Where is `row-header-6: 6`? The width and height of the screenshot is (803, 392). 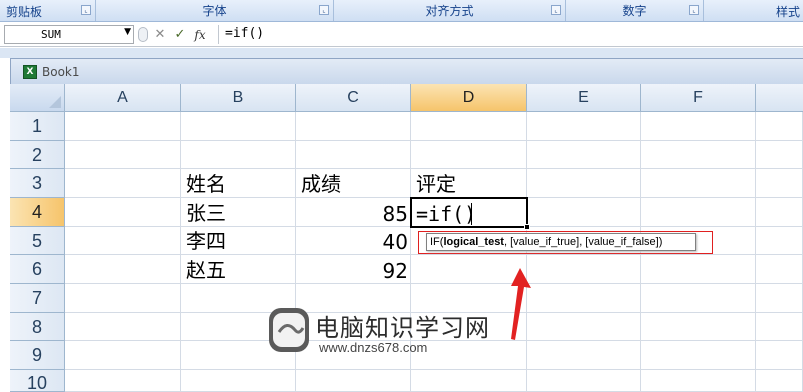
row-header-6: 6 is located at coordinates (37, 269).